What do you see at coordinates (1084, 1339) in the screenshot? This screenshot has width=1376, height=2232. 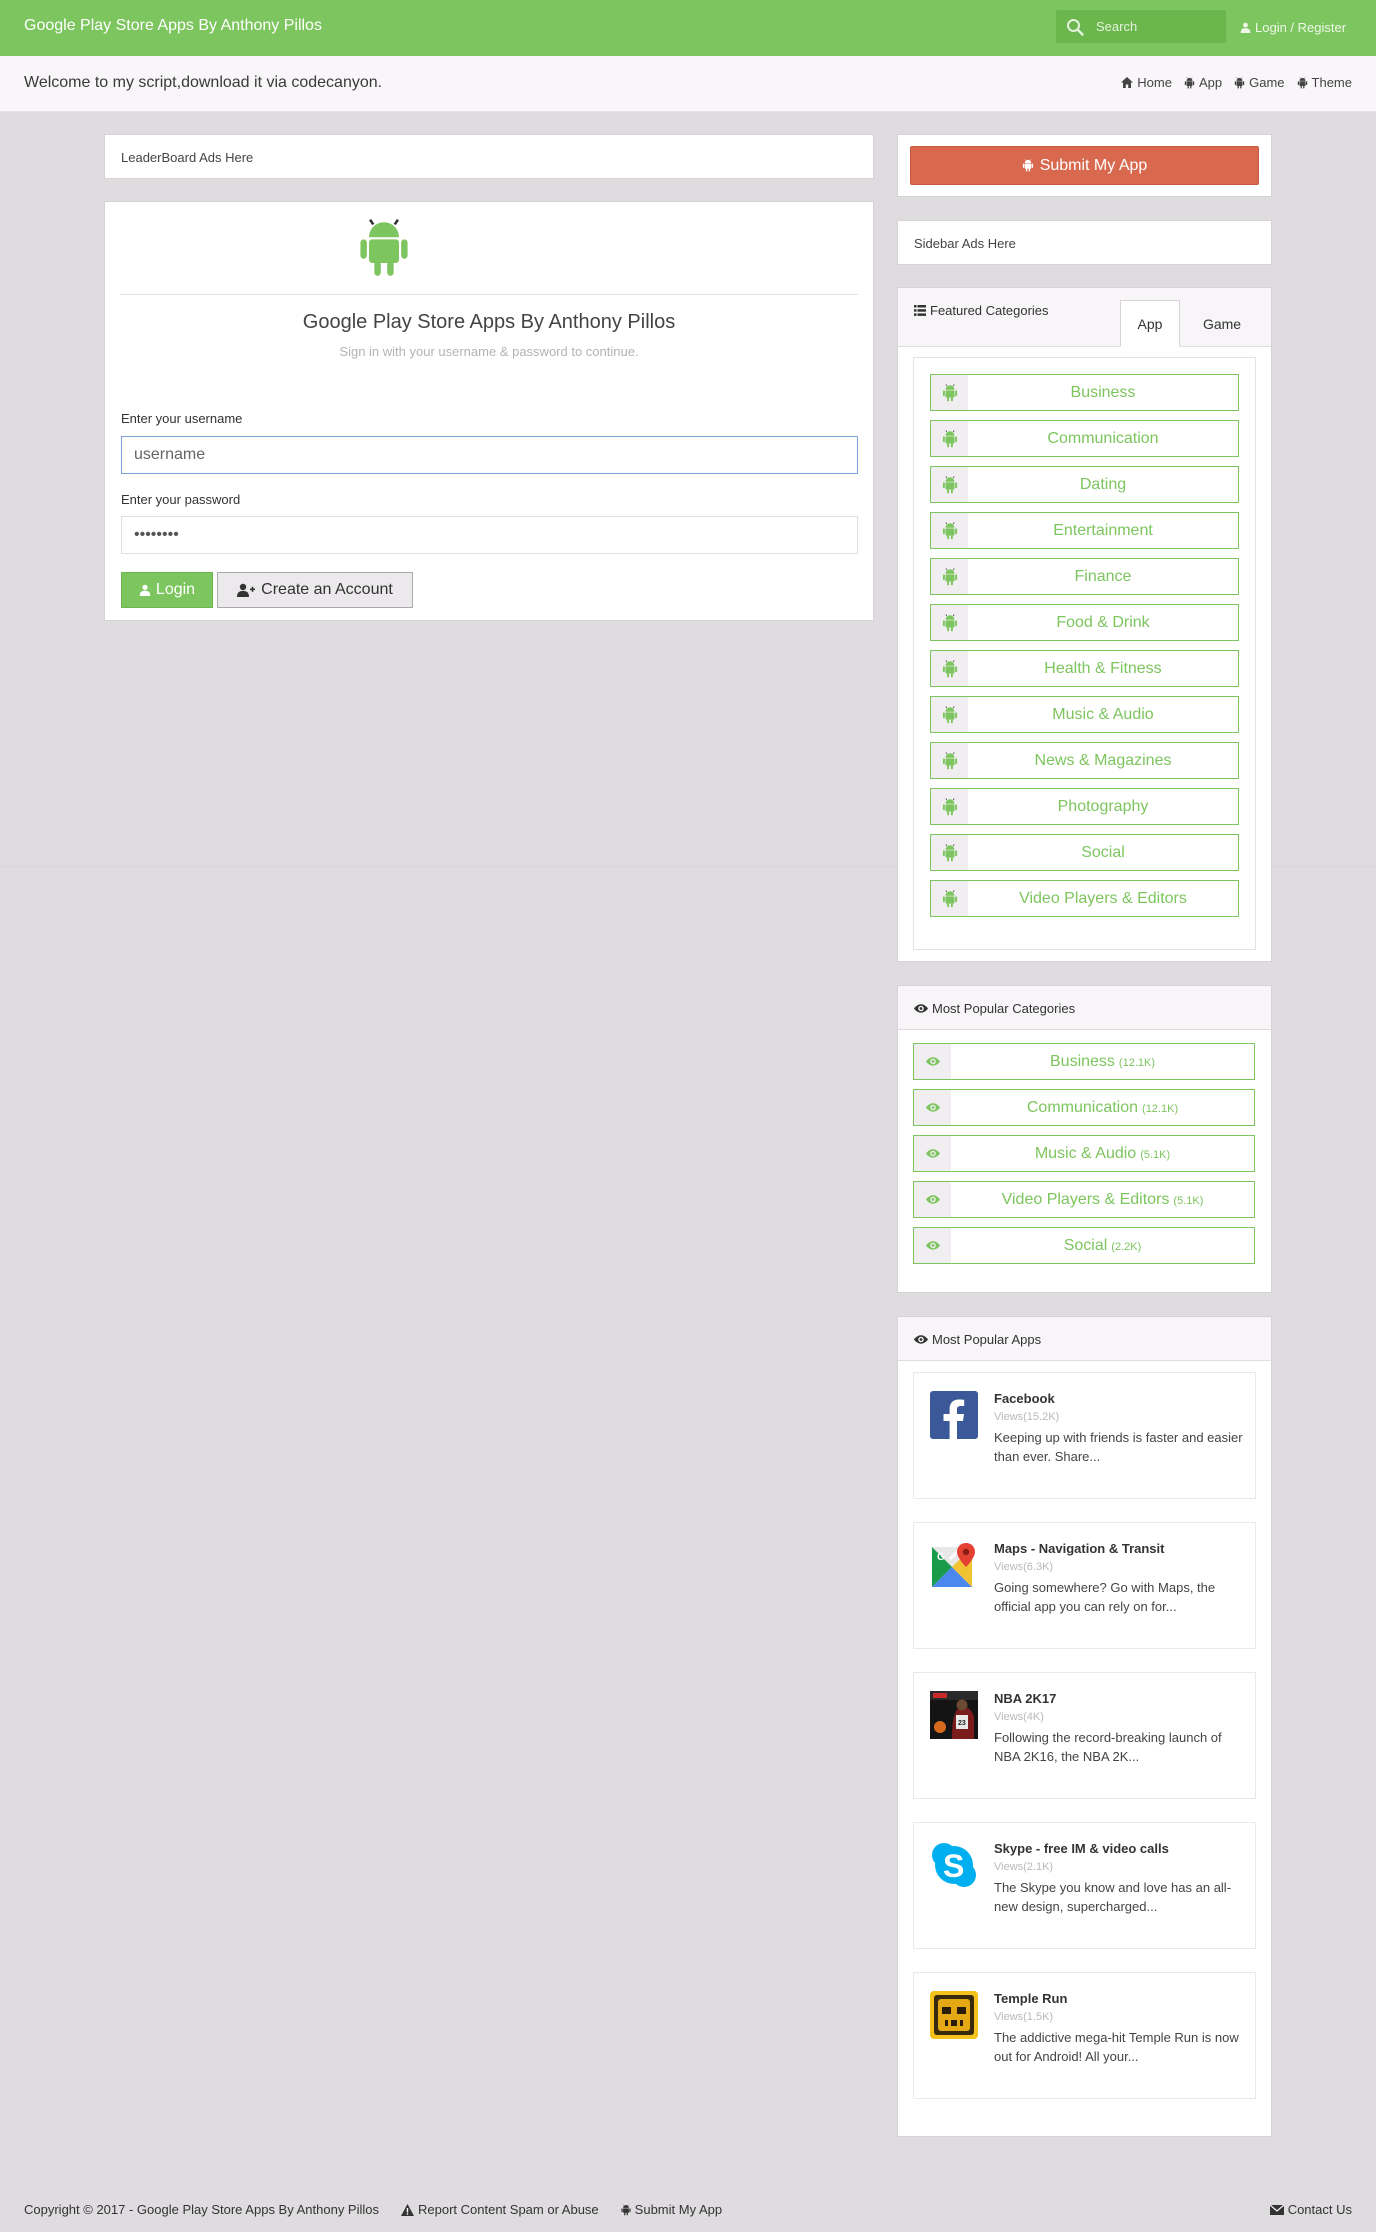 I see `popular-apps-heading: Most Popular Apps` at bounding box center [1084, 1339].